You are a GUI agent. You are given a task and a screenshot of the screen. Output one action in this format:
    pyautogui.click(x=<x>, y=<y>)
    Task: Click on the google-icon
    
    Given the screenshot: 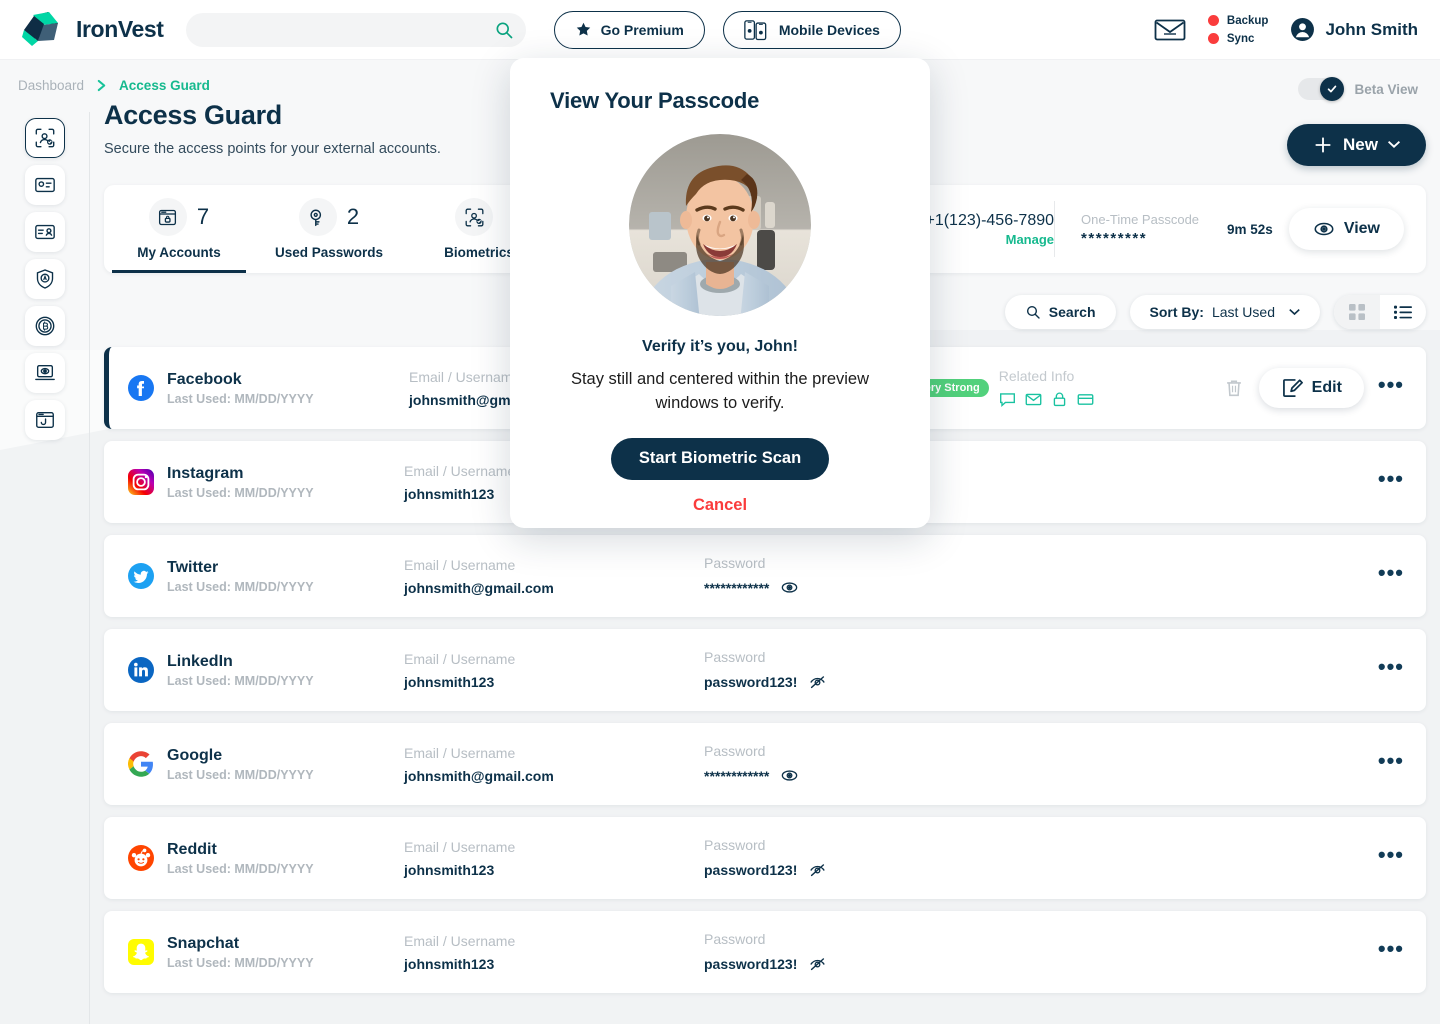 What is the action you would take?
    pyautogui.click(x=141, y=764)
    